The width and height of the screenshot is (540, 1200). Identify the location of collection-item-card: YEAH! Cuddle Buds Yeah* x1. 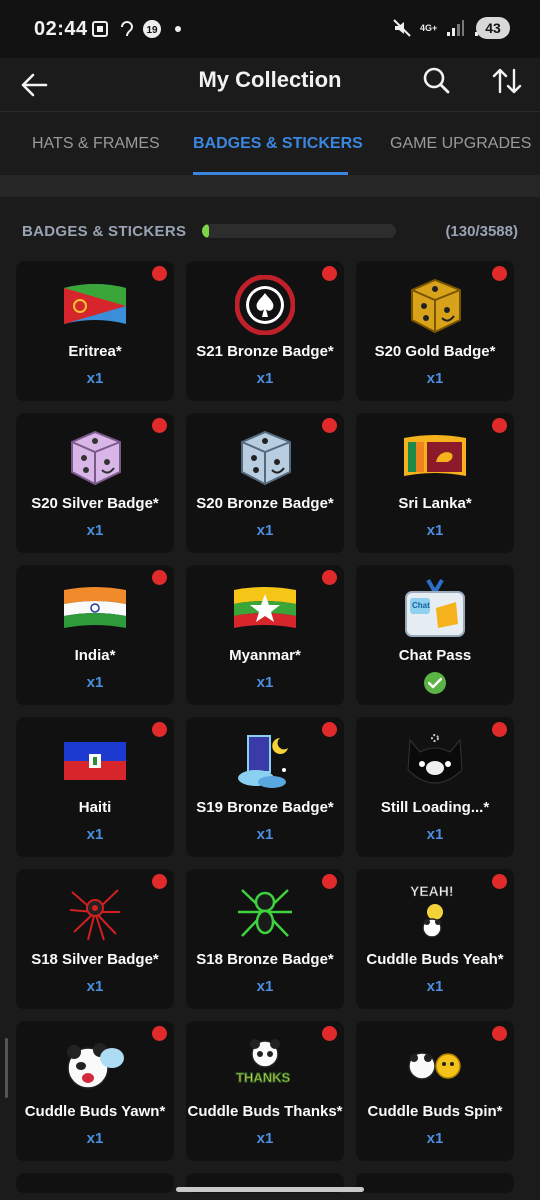
(435, 939).